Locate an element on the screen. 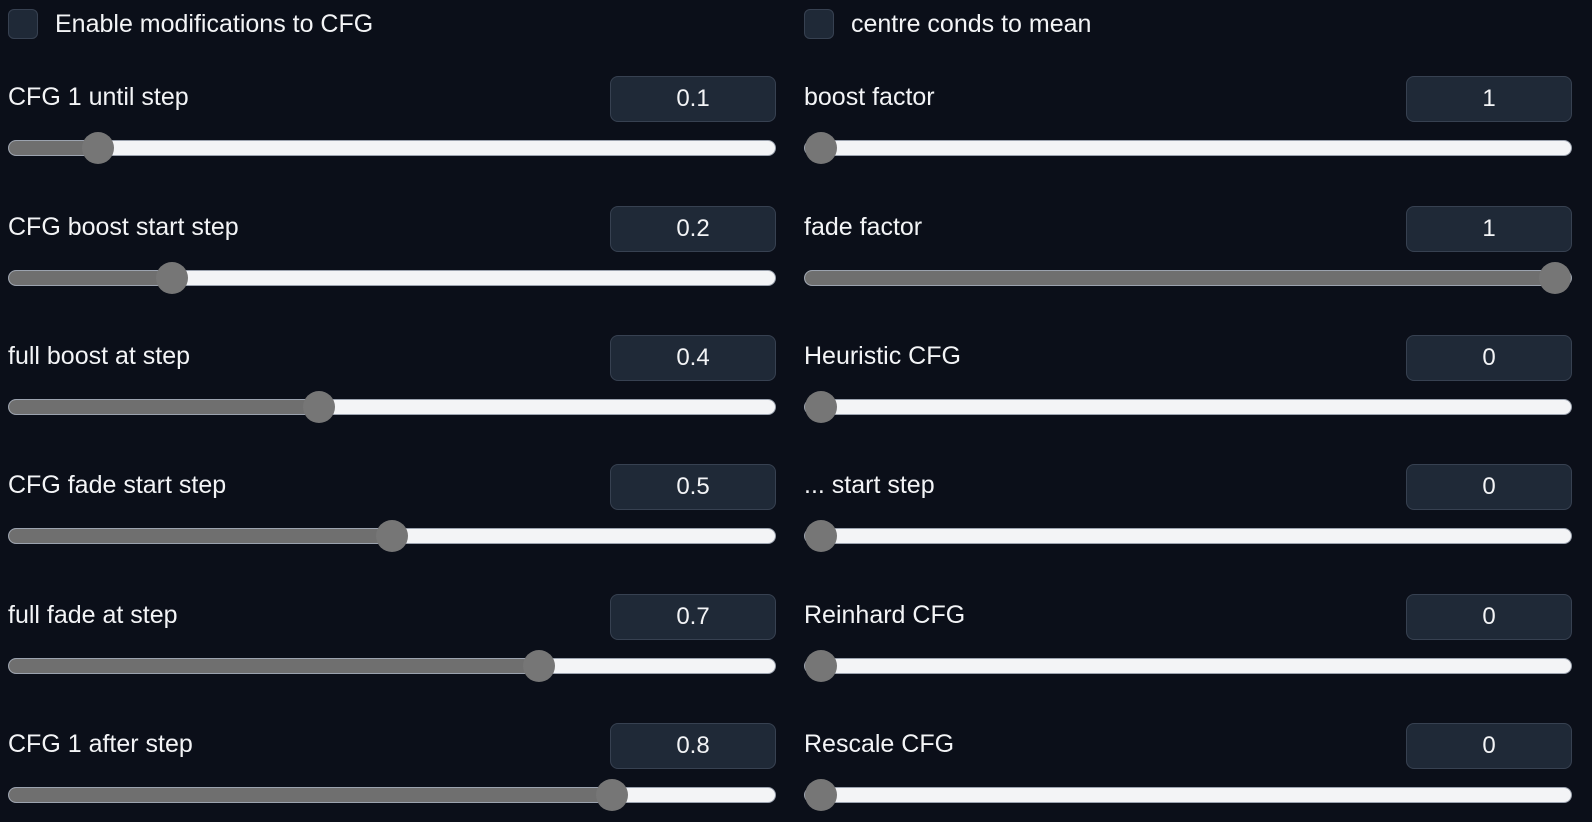 Image resolution: width=1592 pixels, height=822 pixels. reinhard-cfg-input is located at coordinates (1489, 617).